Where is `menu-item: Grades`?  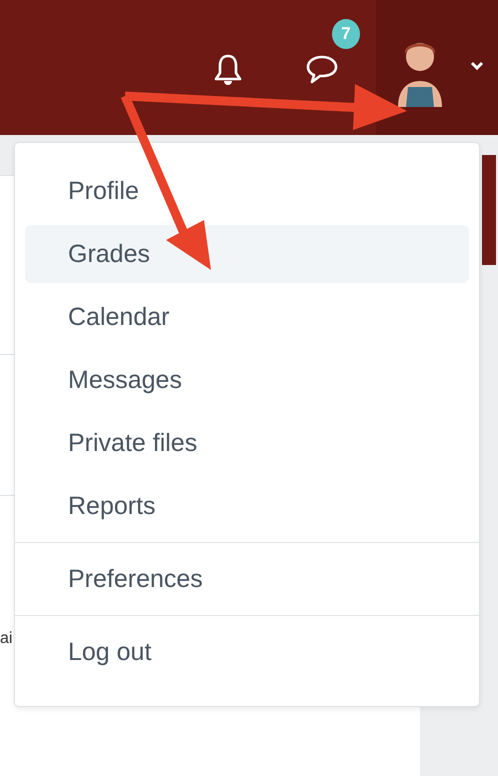
menu-item: Grades is located at coordinates (247, 254).